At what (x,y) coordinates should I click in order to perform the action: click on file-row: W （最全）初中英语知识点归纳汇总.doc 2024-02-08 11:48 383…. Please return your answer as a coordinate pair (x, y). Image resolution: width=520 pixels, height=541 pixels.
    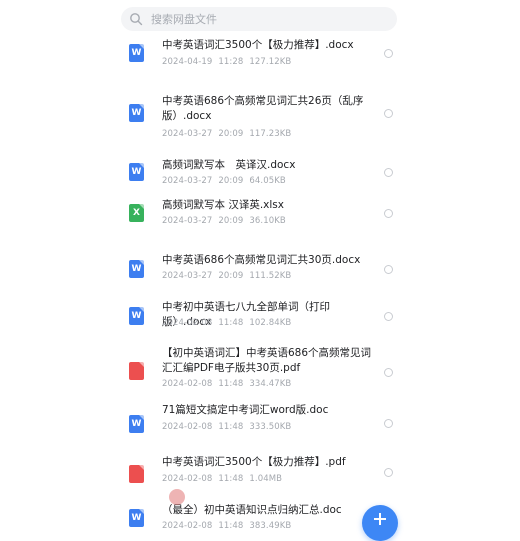
    Looking at the image, I should click on (260, 515).